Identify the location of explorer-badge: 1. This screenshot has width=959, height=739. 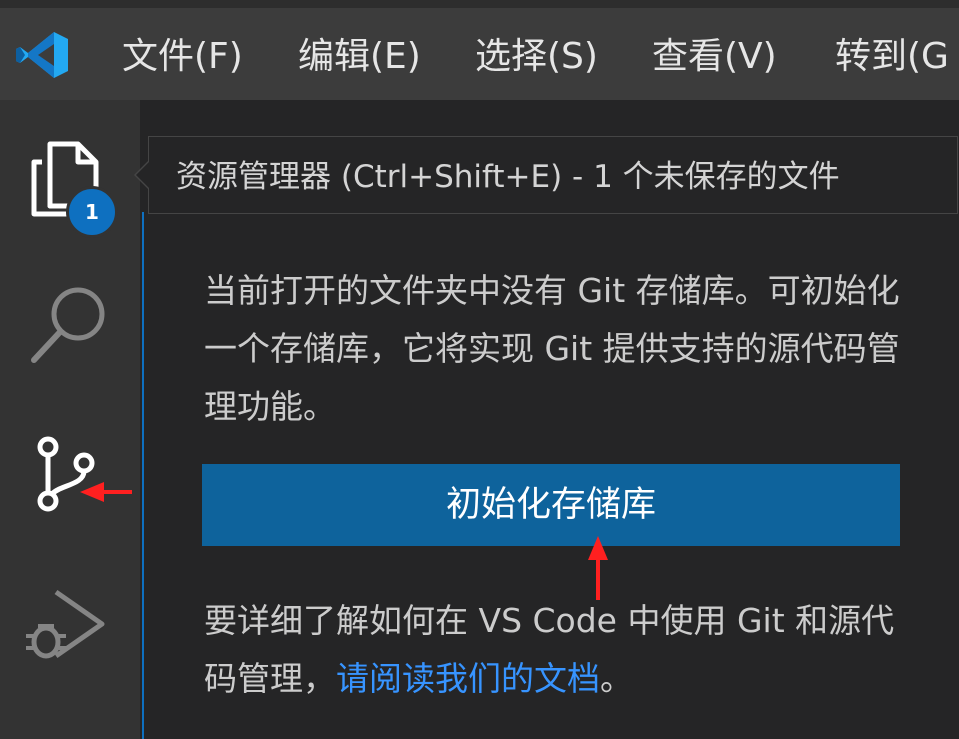
(92, 212).